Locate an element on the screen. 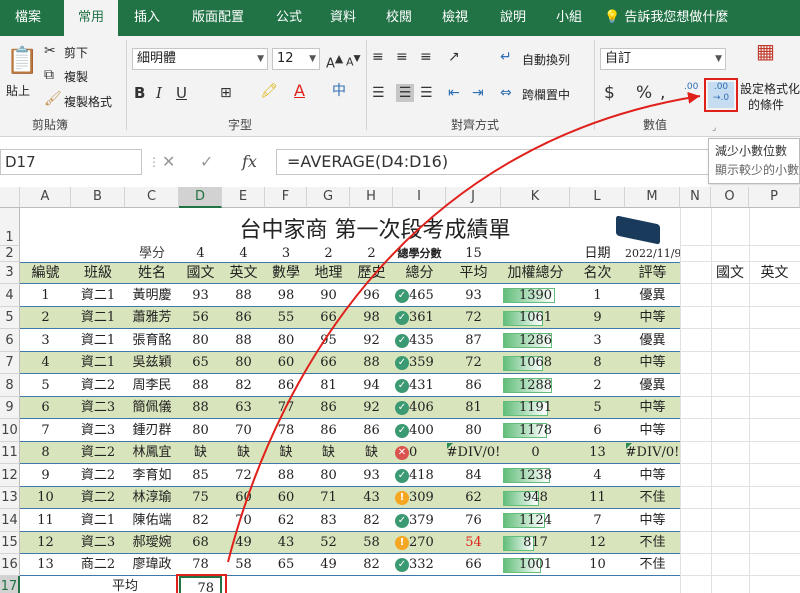 This screenshot has width=800, height=593. currency-icon: $ is located at coordinates (609, 93).